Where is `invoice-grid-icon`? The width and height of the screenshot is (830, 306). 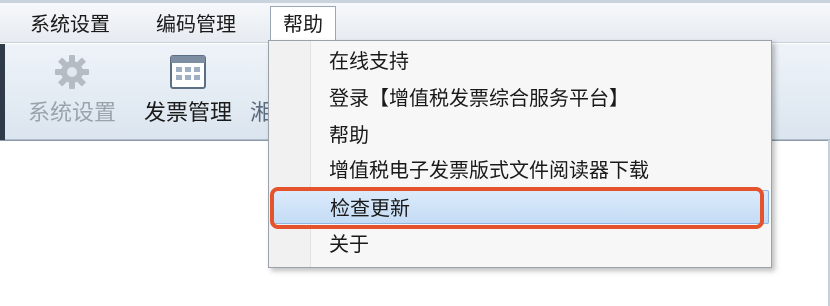 invoice-grid-icon is located at coordinates (188, 72).